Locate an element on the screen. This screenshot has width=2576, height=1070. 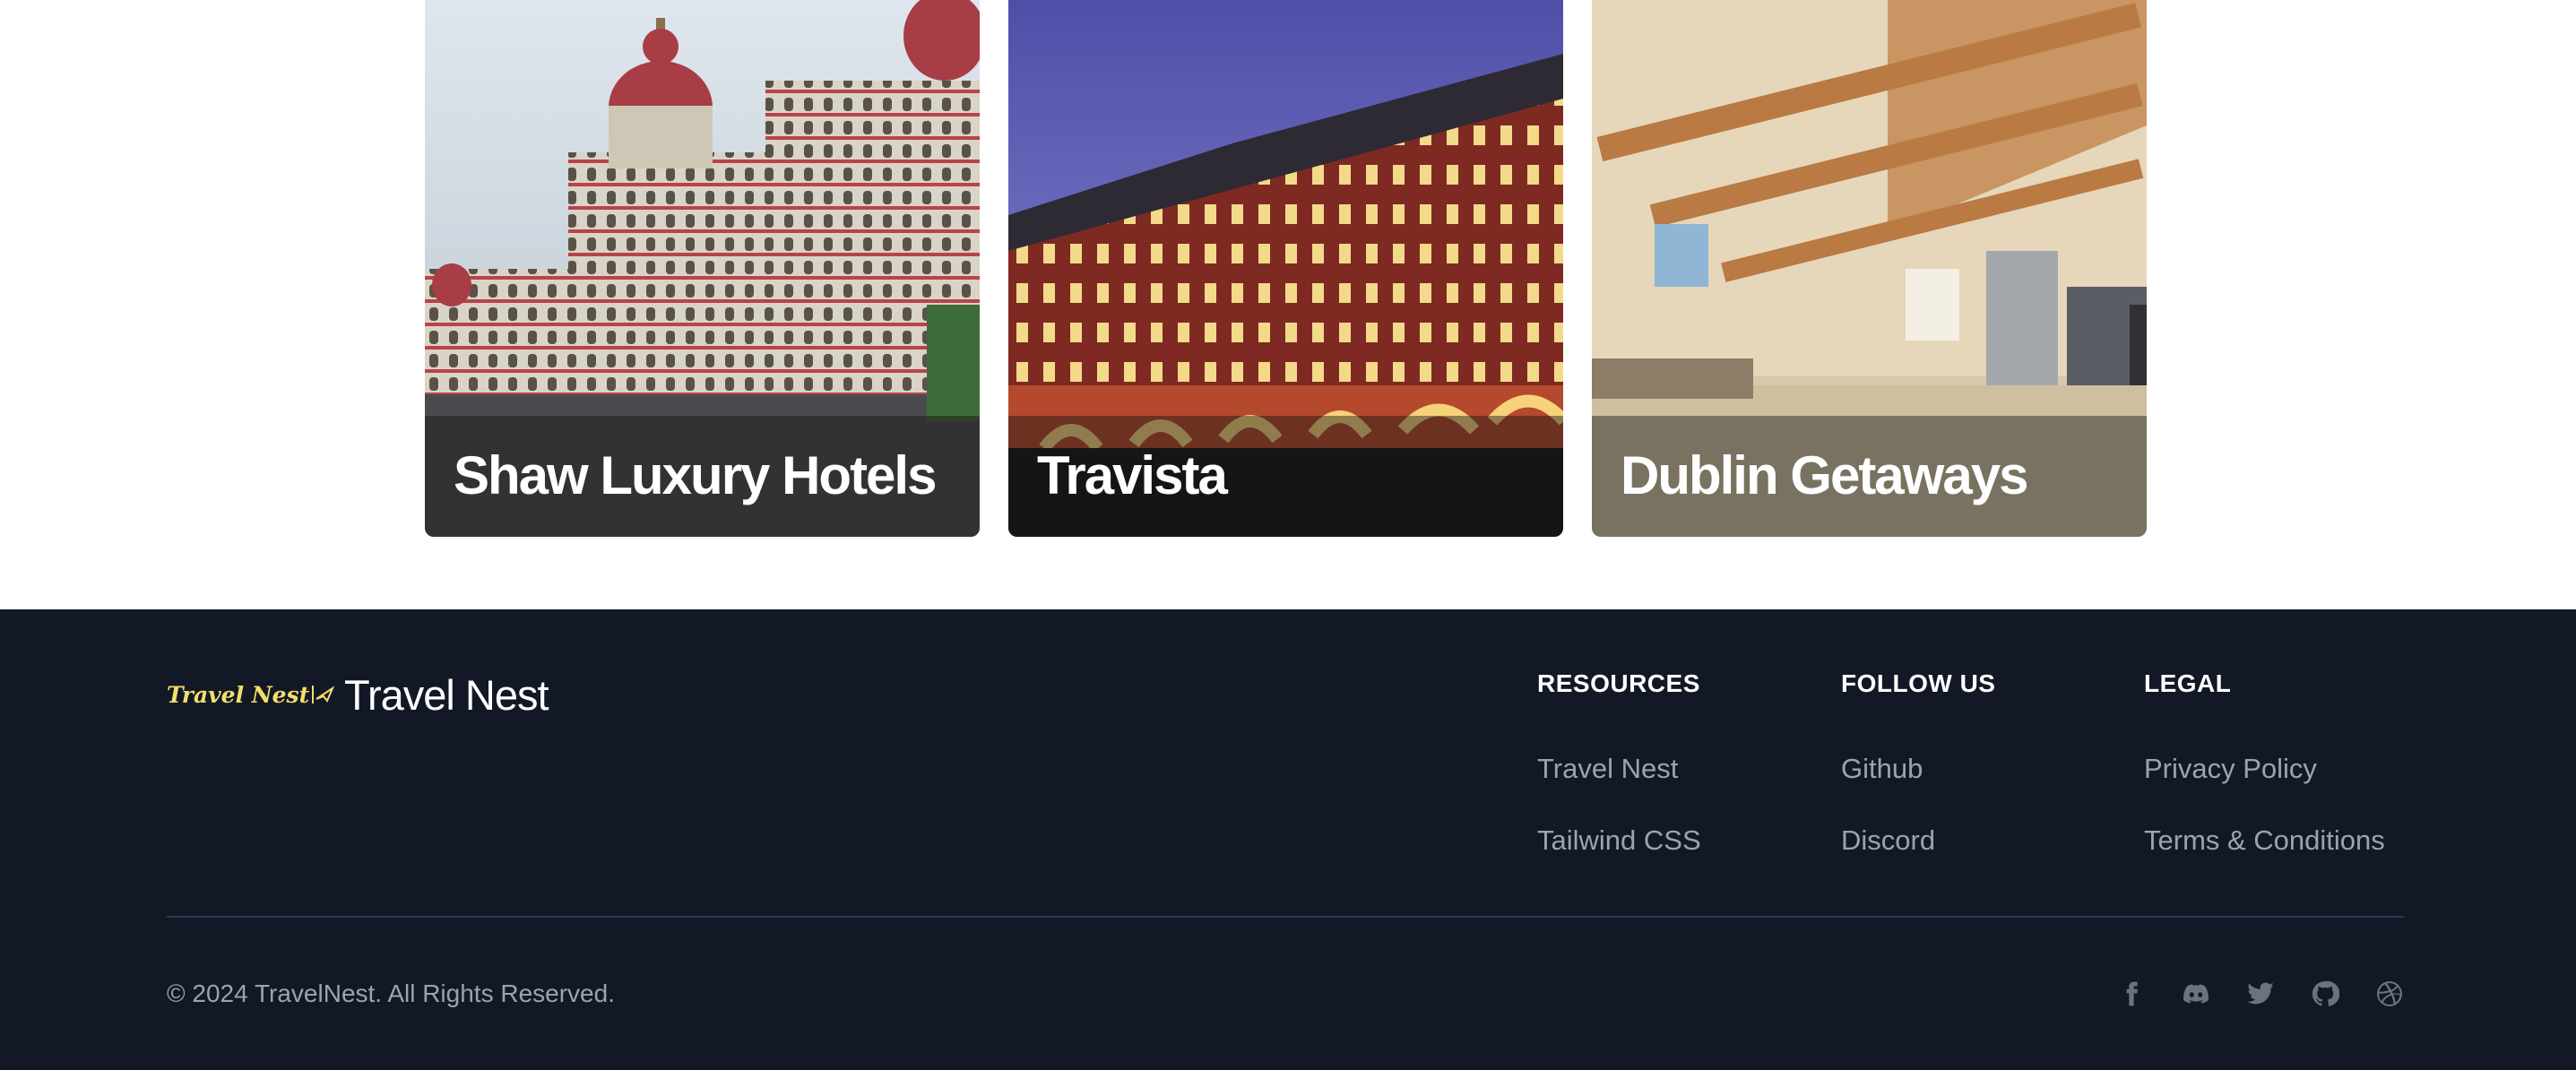
link-travel-nest: Travel Nest is located at coordinates (1607, 769).